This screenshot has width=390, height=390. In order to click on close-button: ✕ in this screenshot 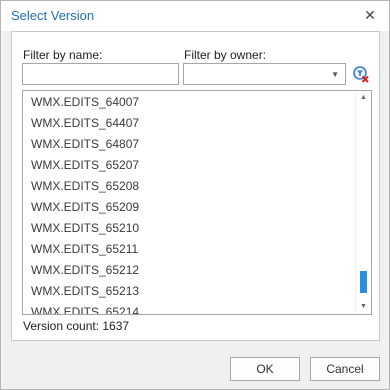, I will do `click(370, 15)`.